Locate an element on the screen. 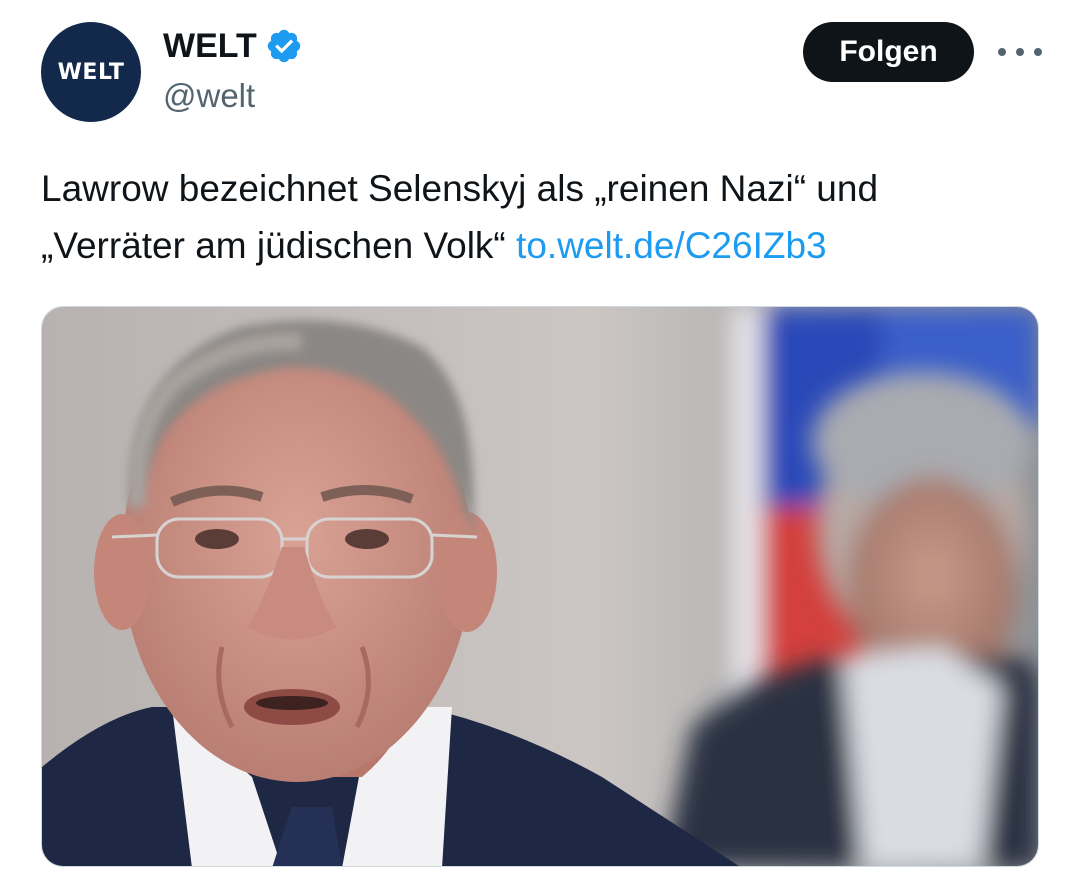 The image size is (1080, 892). author-display-name: WELT is located at coordinates (210, 46).